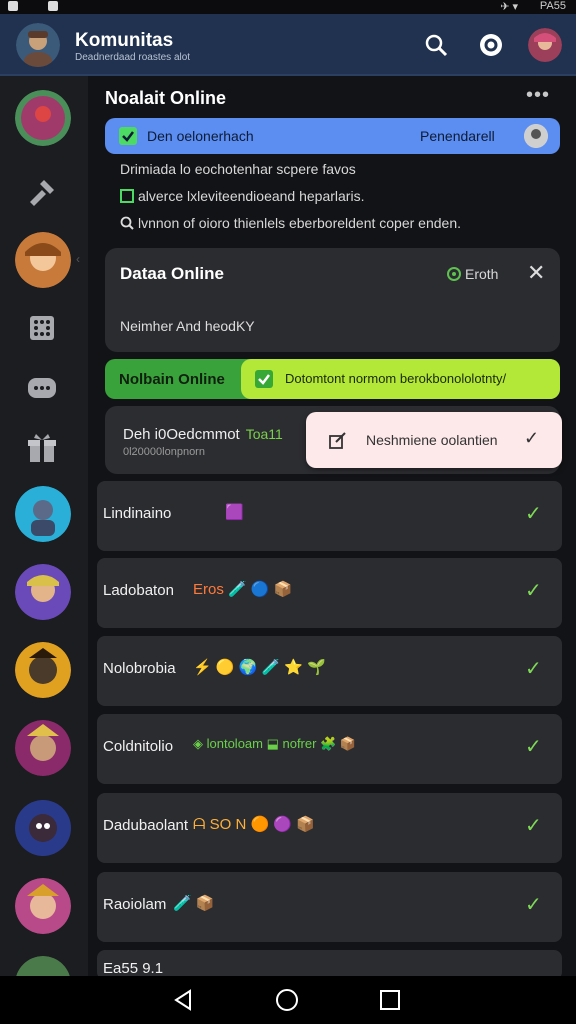 The width and height of the screenshot is (576, 1024). Describe the element at coordinates (137, 513) in the screenshot. I see `item-label: Lindinaino` at that location.